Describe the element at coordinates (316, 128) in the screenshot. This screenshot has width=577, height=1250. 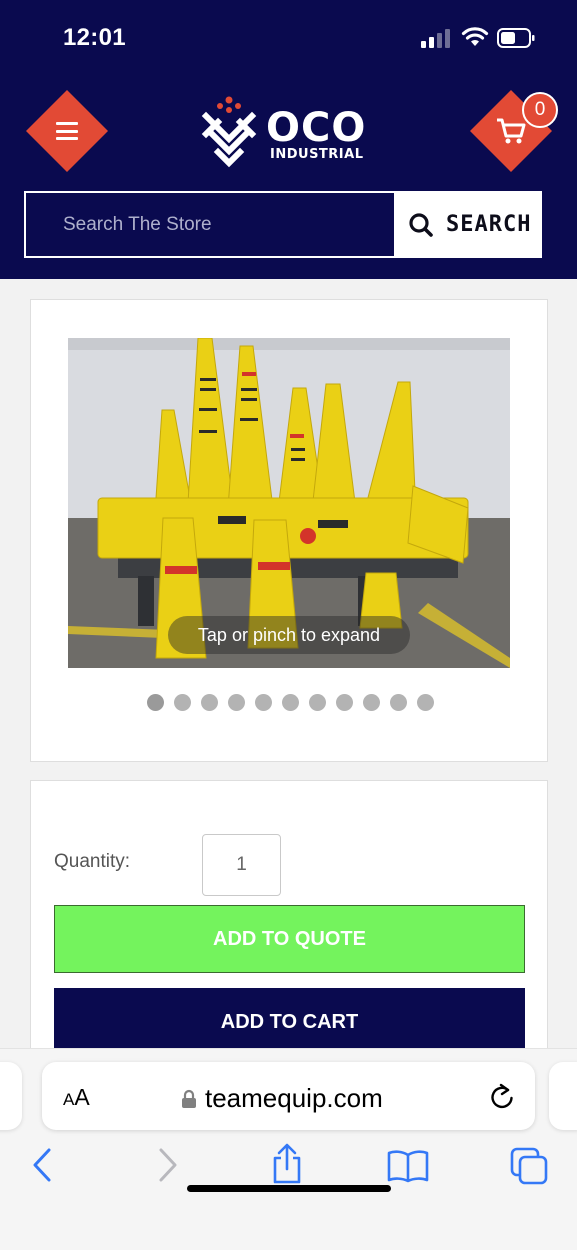
I see `logo-text: OCO` at that location.